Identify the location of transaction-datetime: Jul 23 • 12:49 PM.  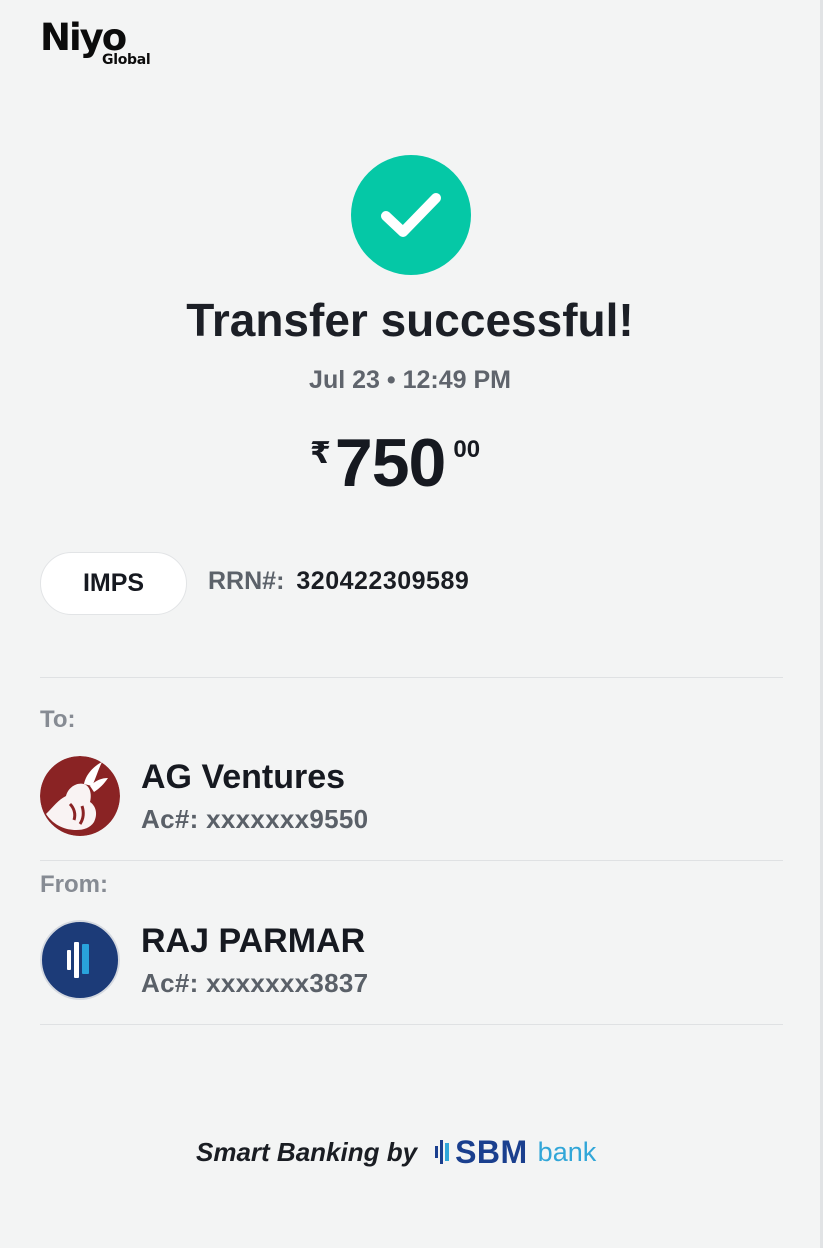
(410, 380).